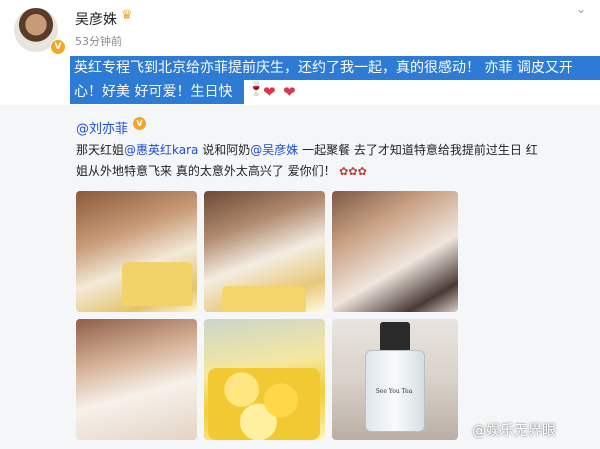 Image resolution: width=600 pixels, height=449 pixels. What do you see at coordinates (127, 15) in the screenshot?
I see `crown-icon: ♛` at bounding box center [127, 15].